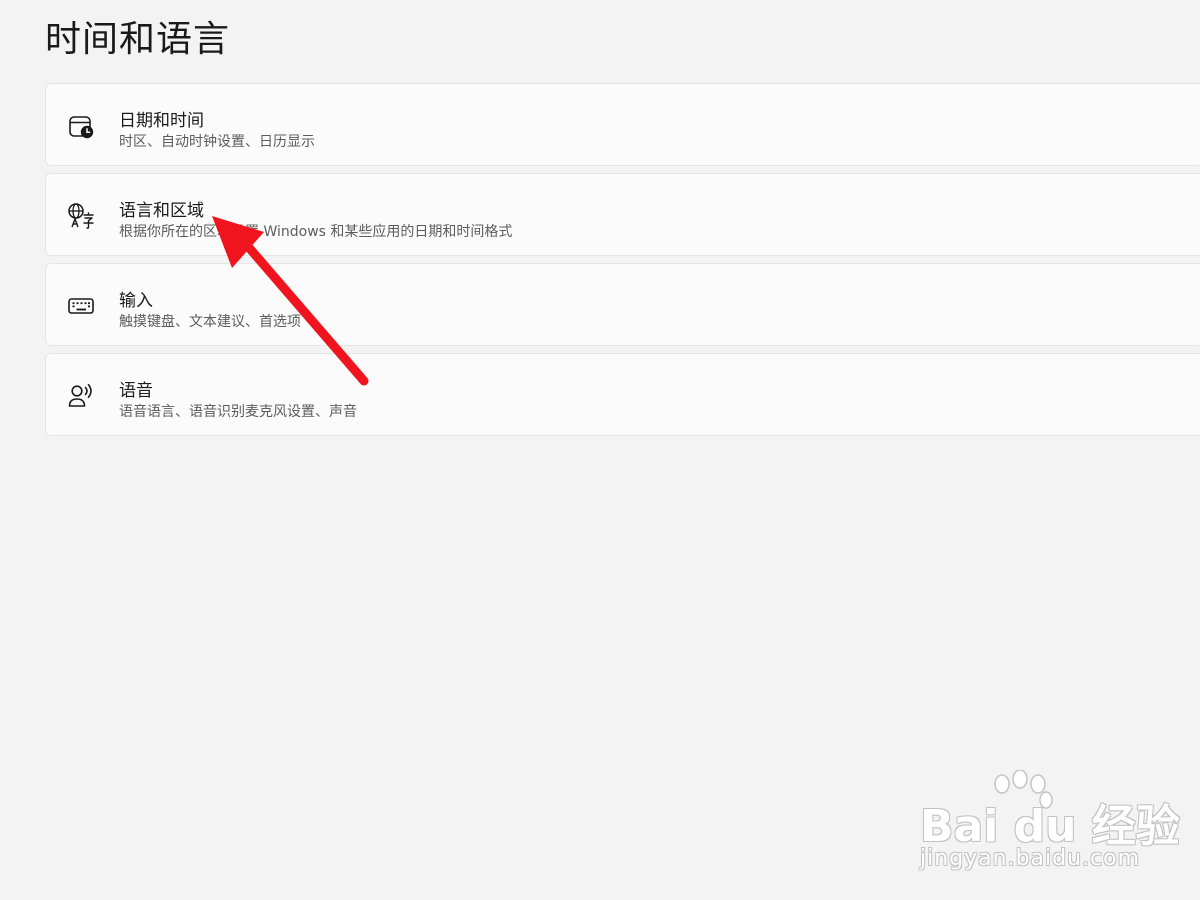 The height and width of the screenshot is (900, 1200). I want to click on keyboard-icon, so click(81, 306).